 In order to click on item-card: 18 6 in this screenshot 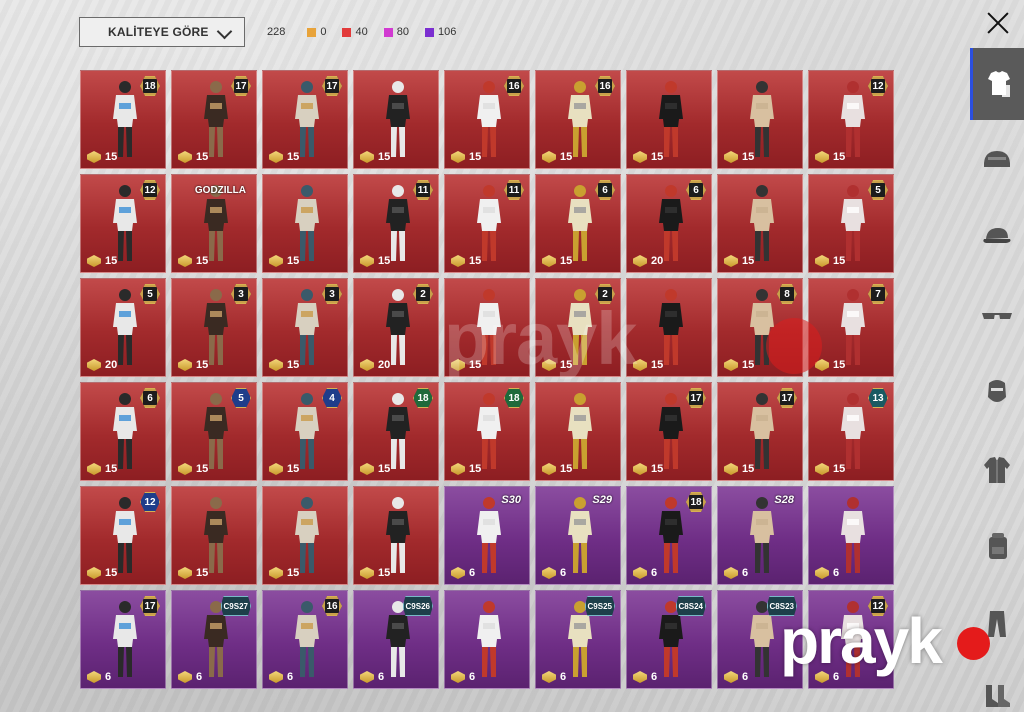, I will do `click(669, 535)`.